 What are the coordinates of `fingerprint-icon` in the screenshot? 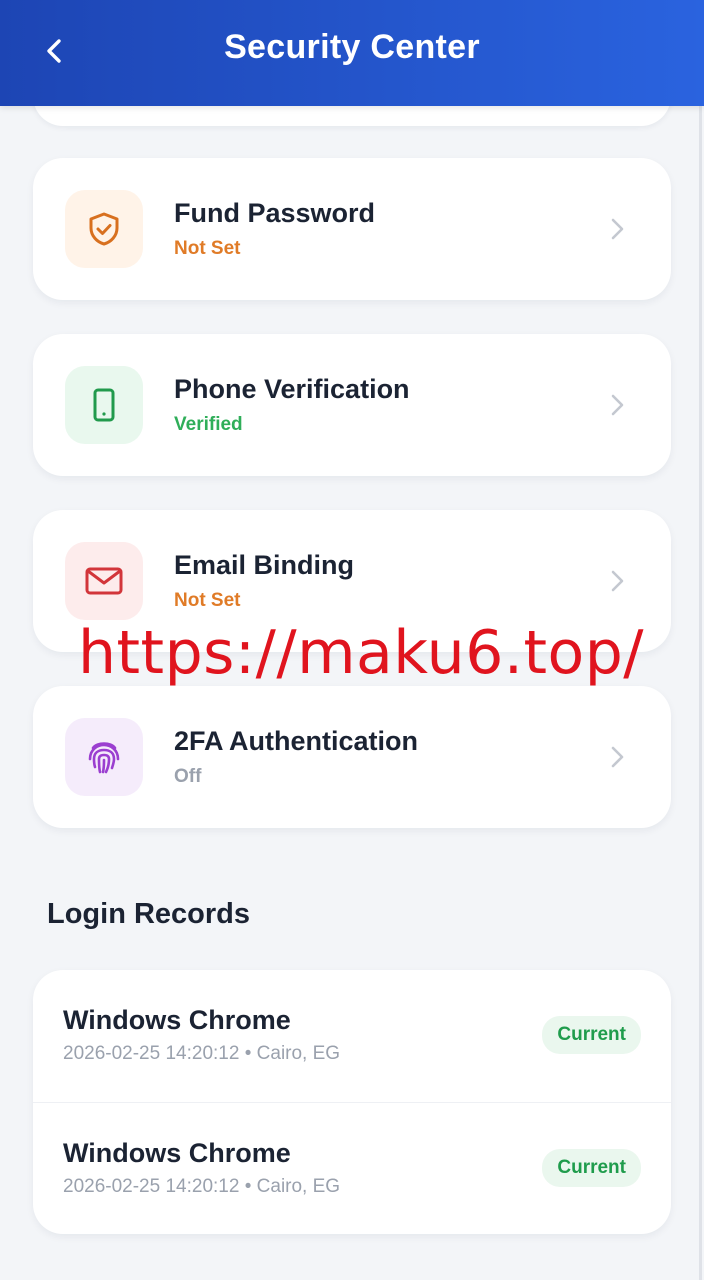 It's located at (104, 758).